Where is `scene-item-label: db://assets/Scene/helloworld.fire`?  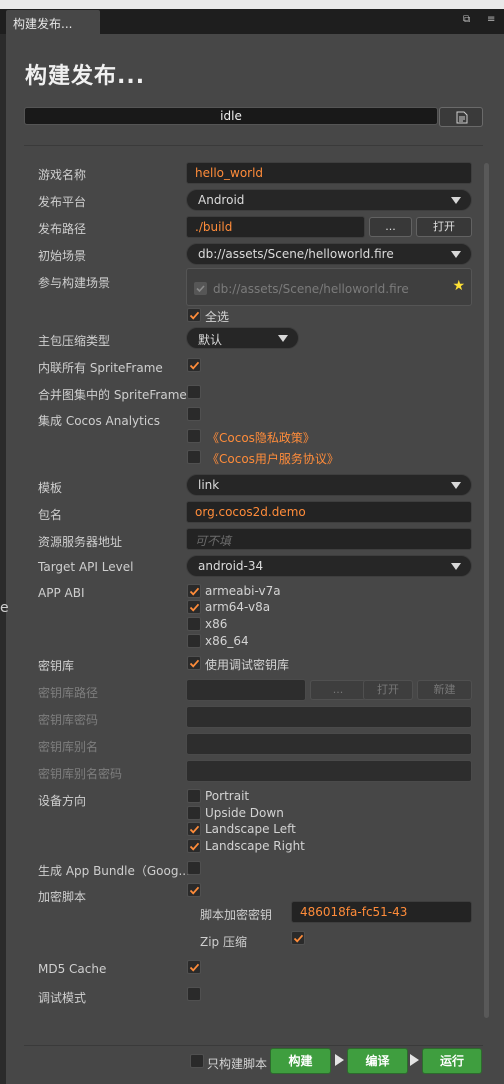
scene-item-label: db://assets/Scene/helloworld.fire is located at coordinates (311, 289).